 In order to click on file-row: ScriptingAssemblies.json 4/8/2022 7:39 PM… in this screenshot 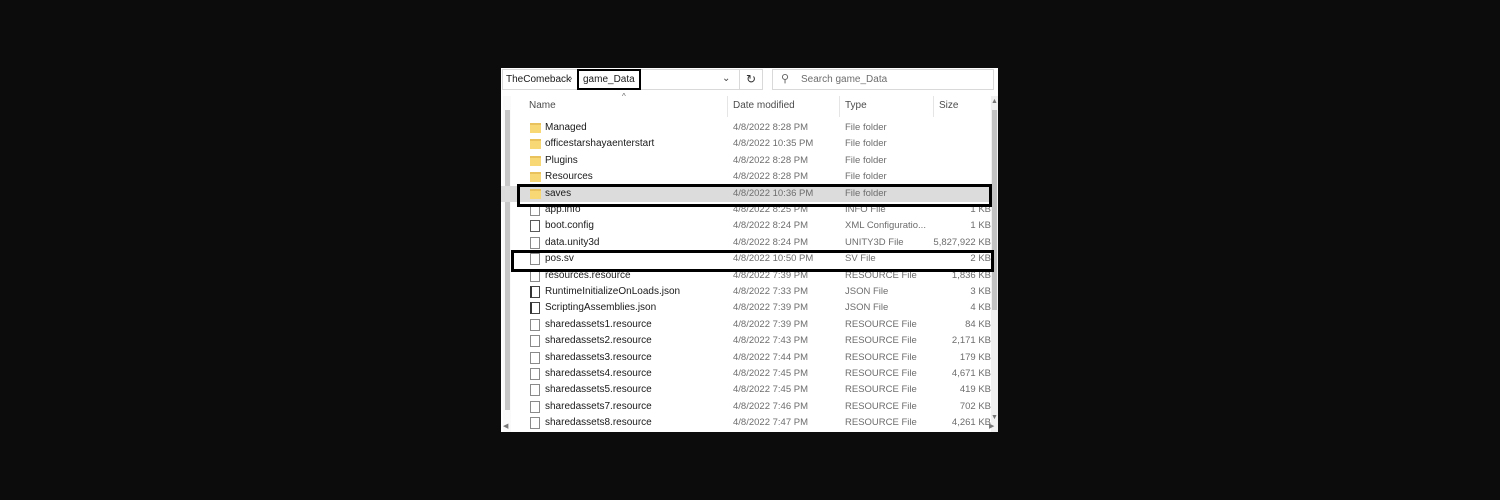, I will do `click(746, 308)`.